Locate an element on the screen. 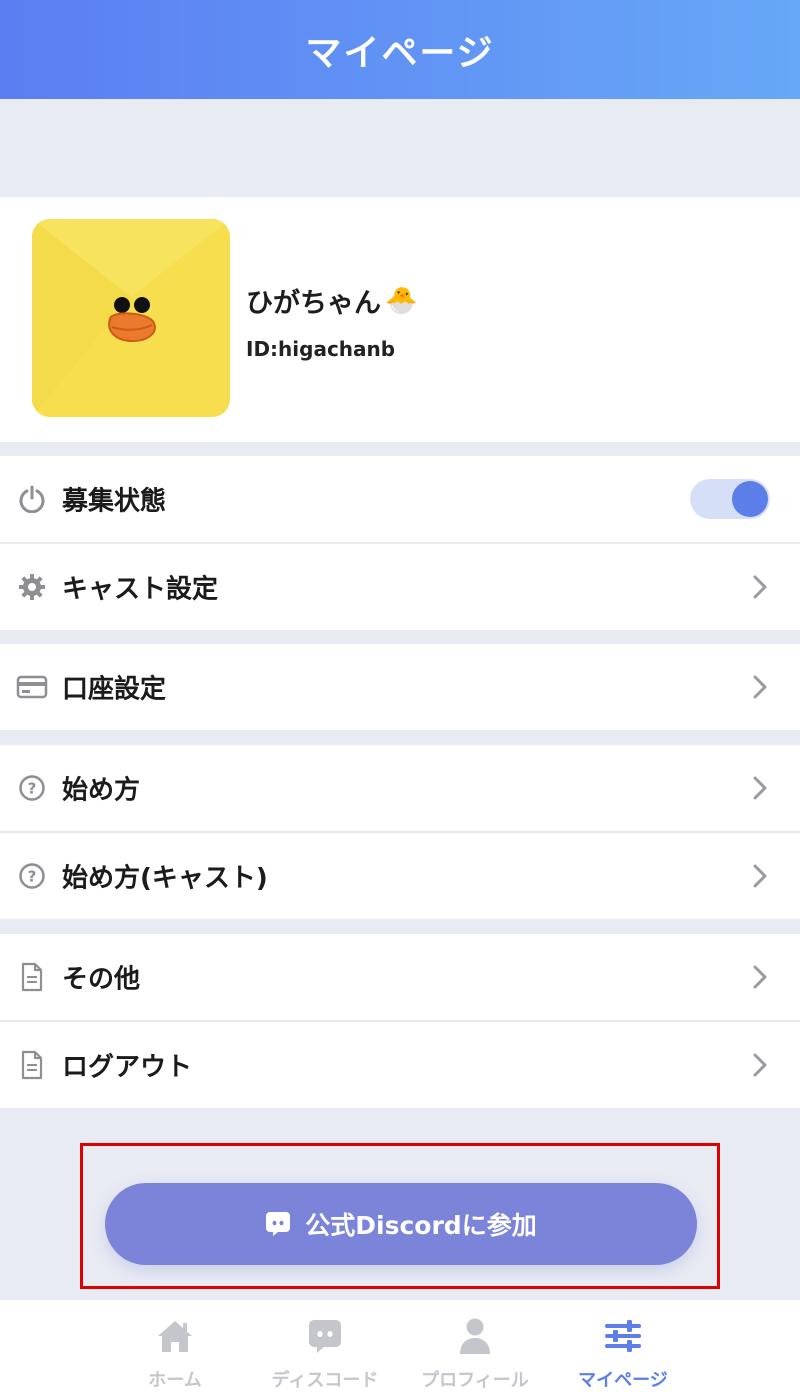  hatching-chick-icon: 🐣 is located at coordinates (401, 300).